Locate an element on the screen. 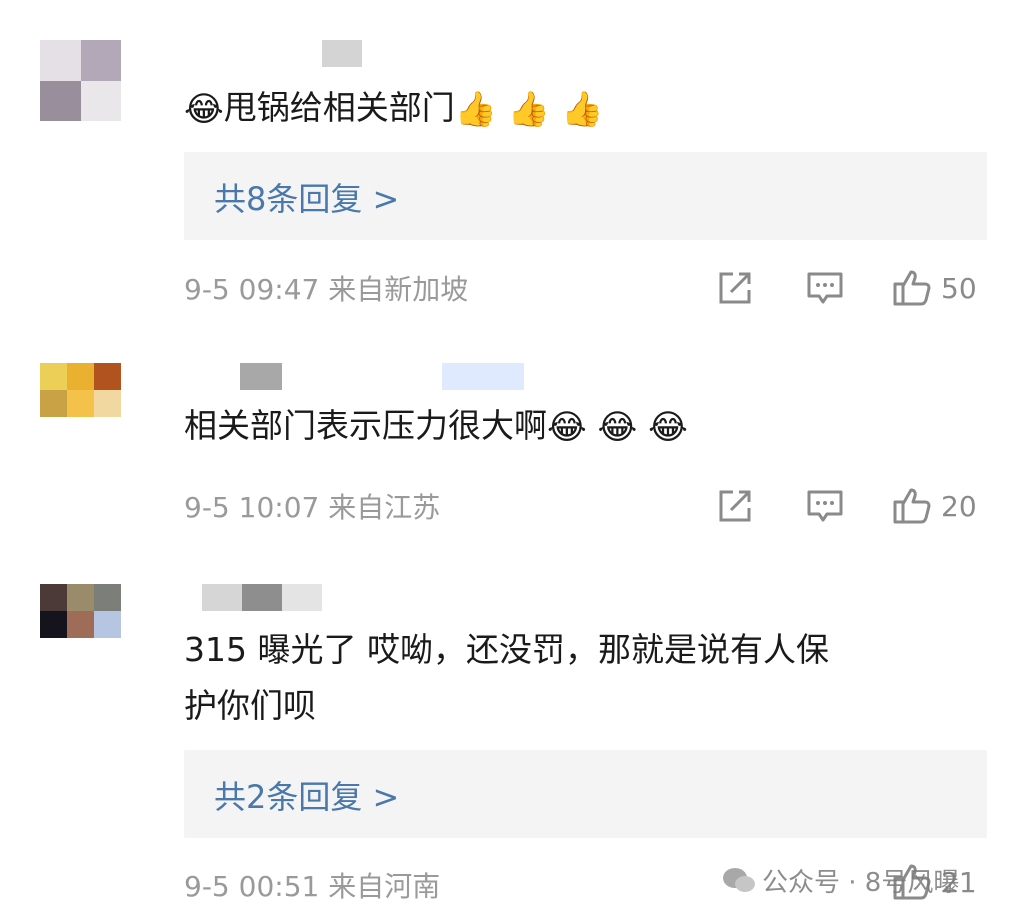 The width and height of the screenshot is (1024, 921). laughing-tears-emoji: 😂 is located at coordinates (204, 109).